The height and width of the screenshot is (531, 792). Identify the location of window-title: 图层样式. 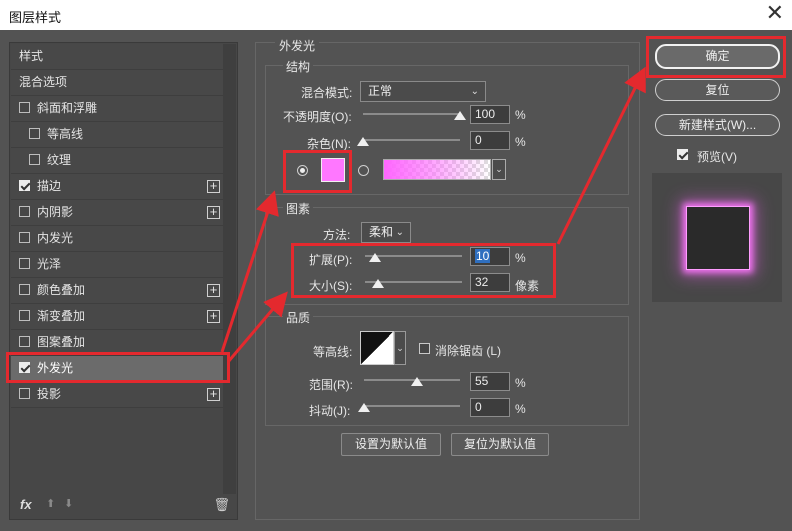
(35, 17).